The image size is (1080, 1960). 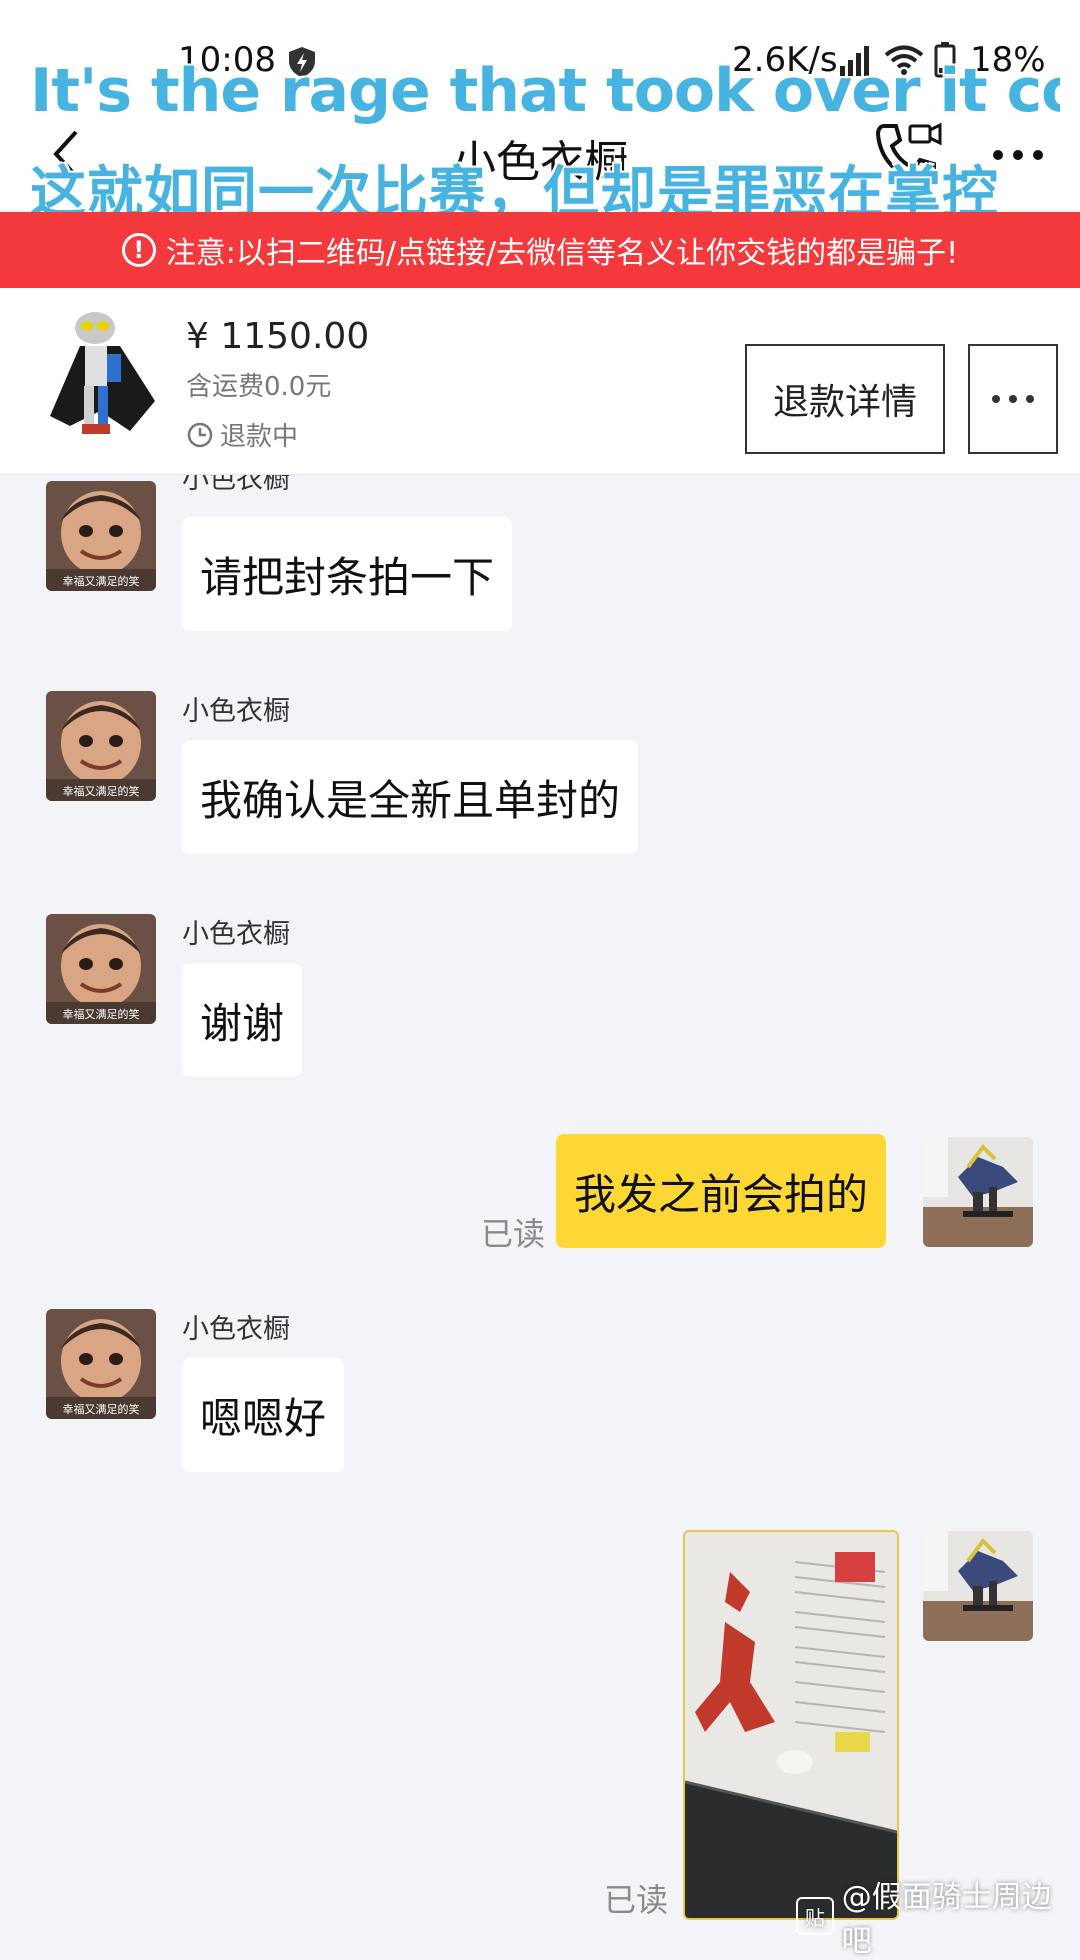 I want to click on order-shipping: 含运费0.0元, so click(x=259, y=387).